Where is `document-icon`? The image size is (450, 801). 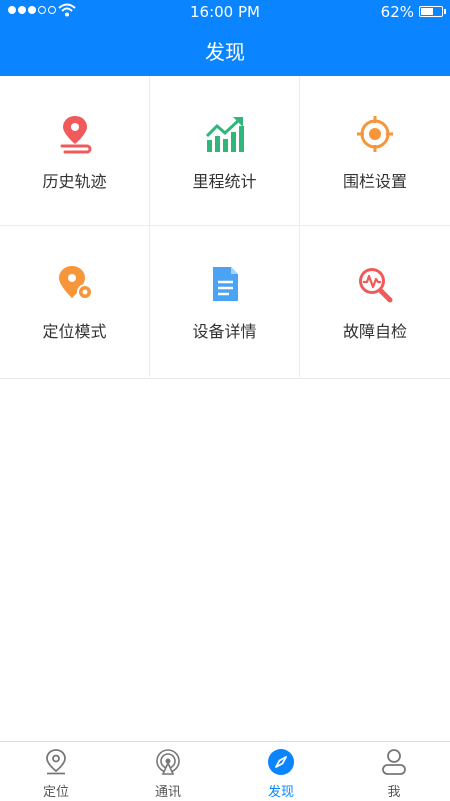
document-icon is located at coordinates (225, 284).